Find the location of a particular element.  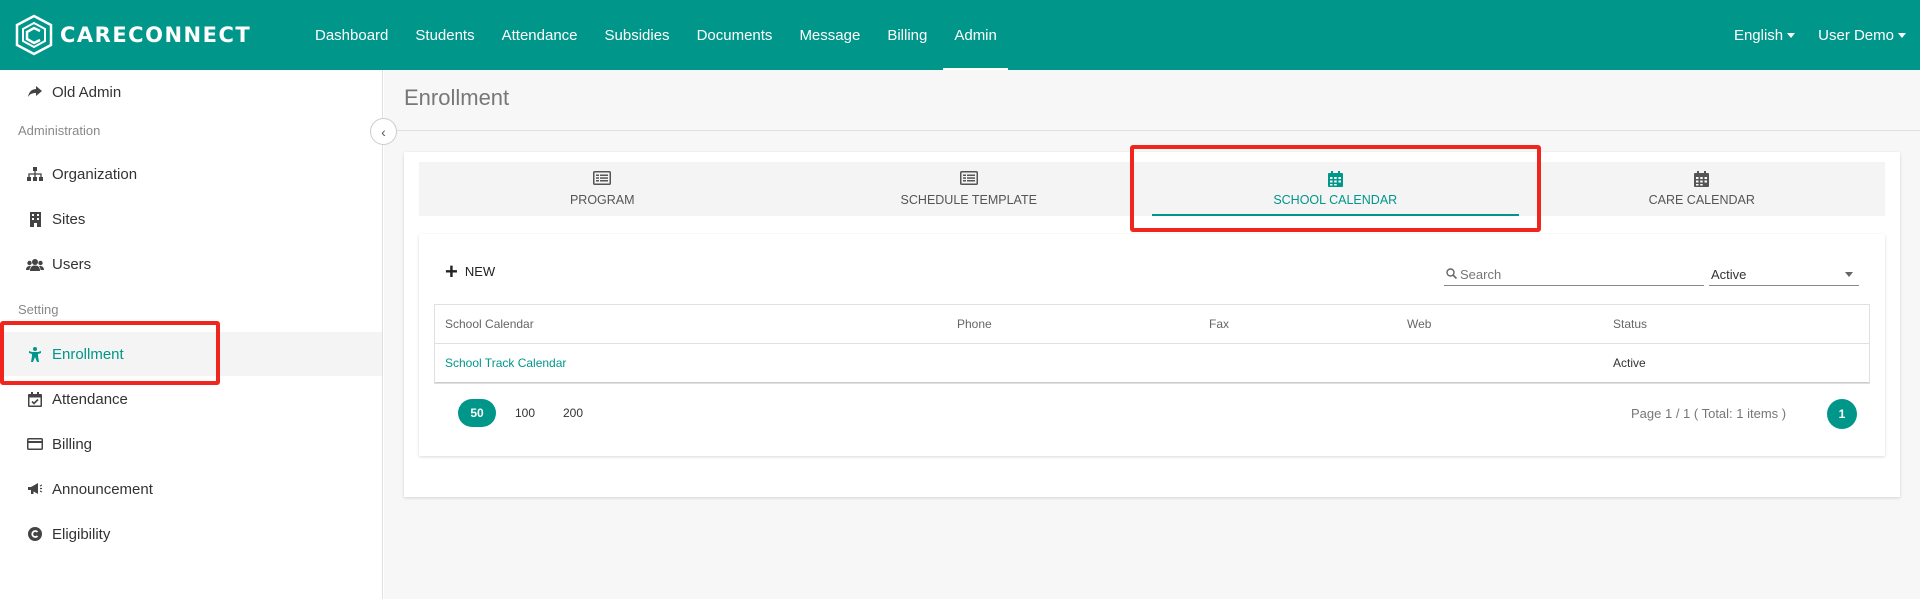

page-title: Enrollment is located at coordinates (457, 97).